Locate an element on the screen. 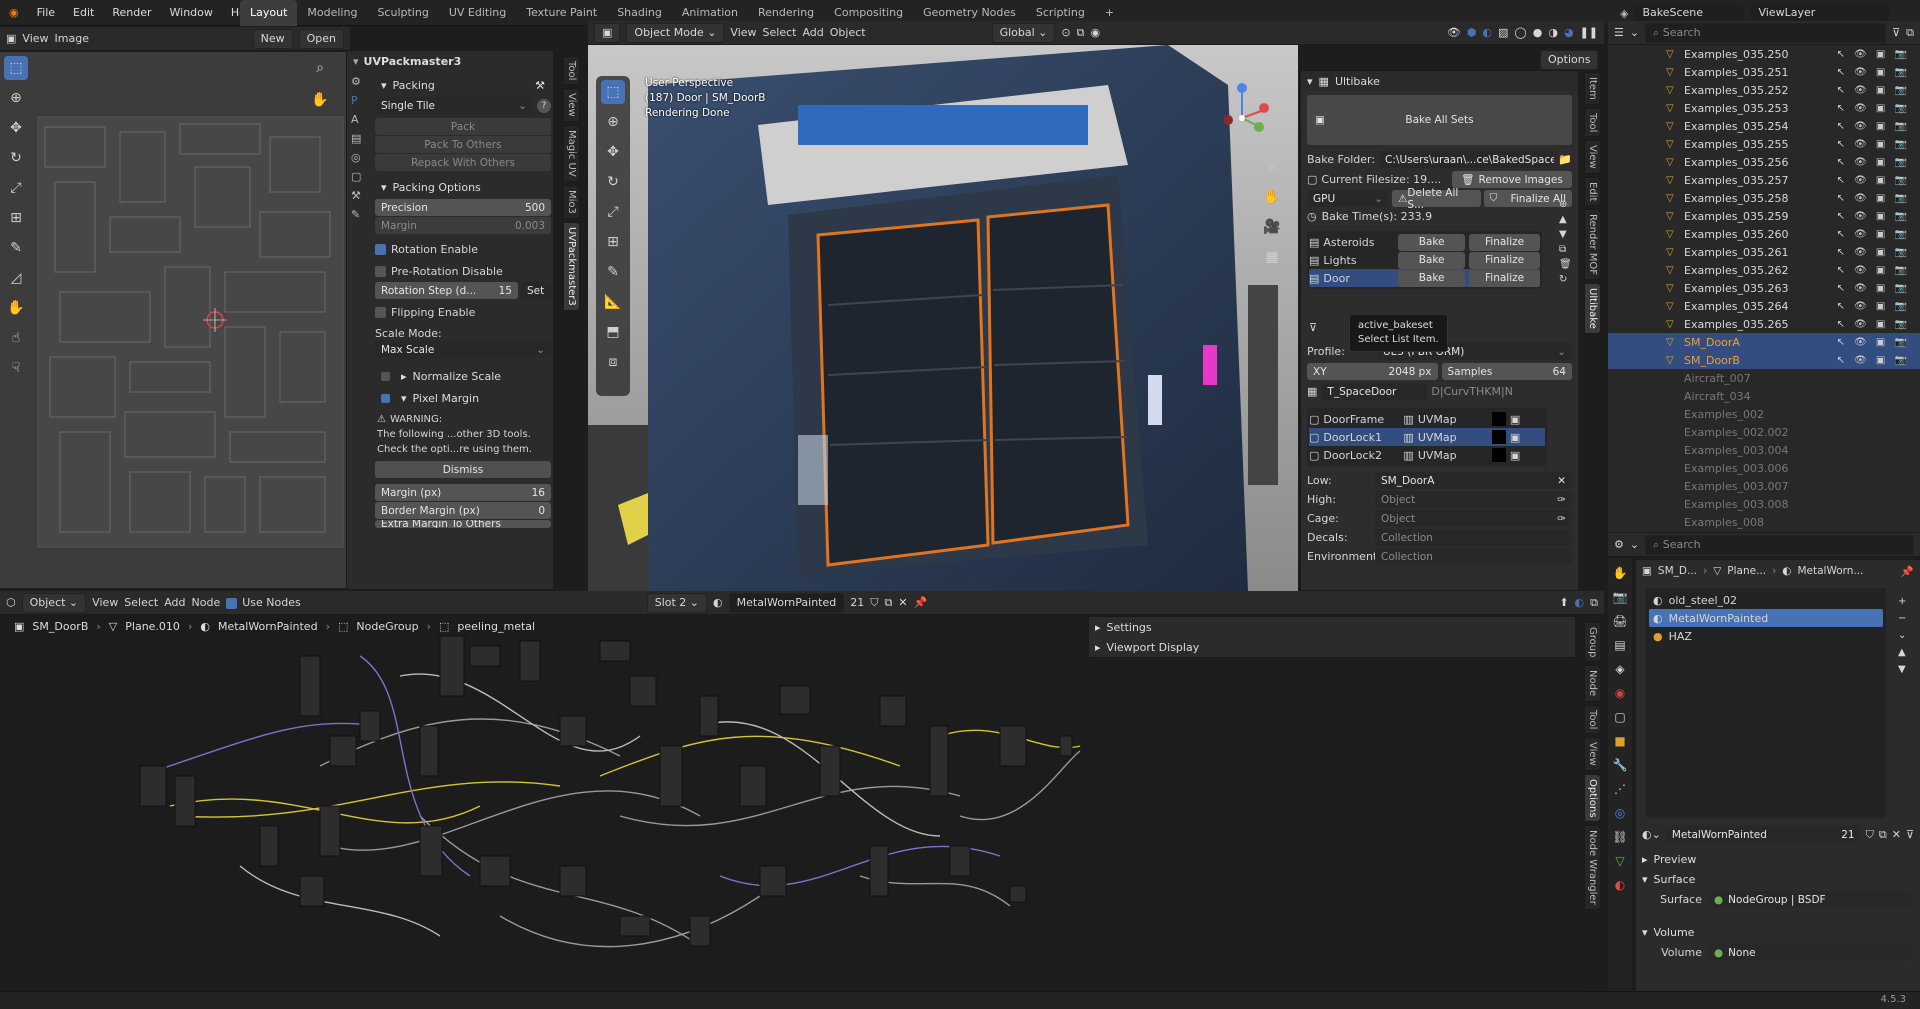 Image resolution: width=1920 pixels, height=1009 pixels. outliner-row: ▽ Examples_035.260 ↖ 👁 ▣ 📷 is located at coordinates (1764, 234).